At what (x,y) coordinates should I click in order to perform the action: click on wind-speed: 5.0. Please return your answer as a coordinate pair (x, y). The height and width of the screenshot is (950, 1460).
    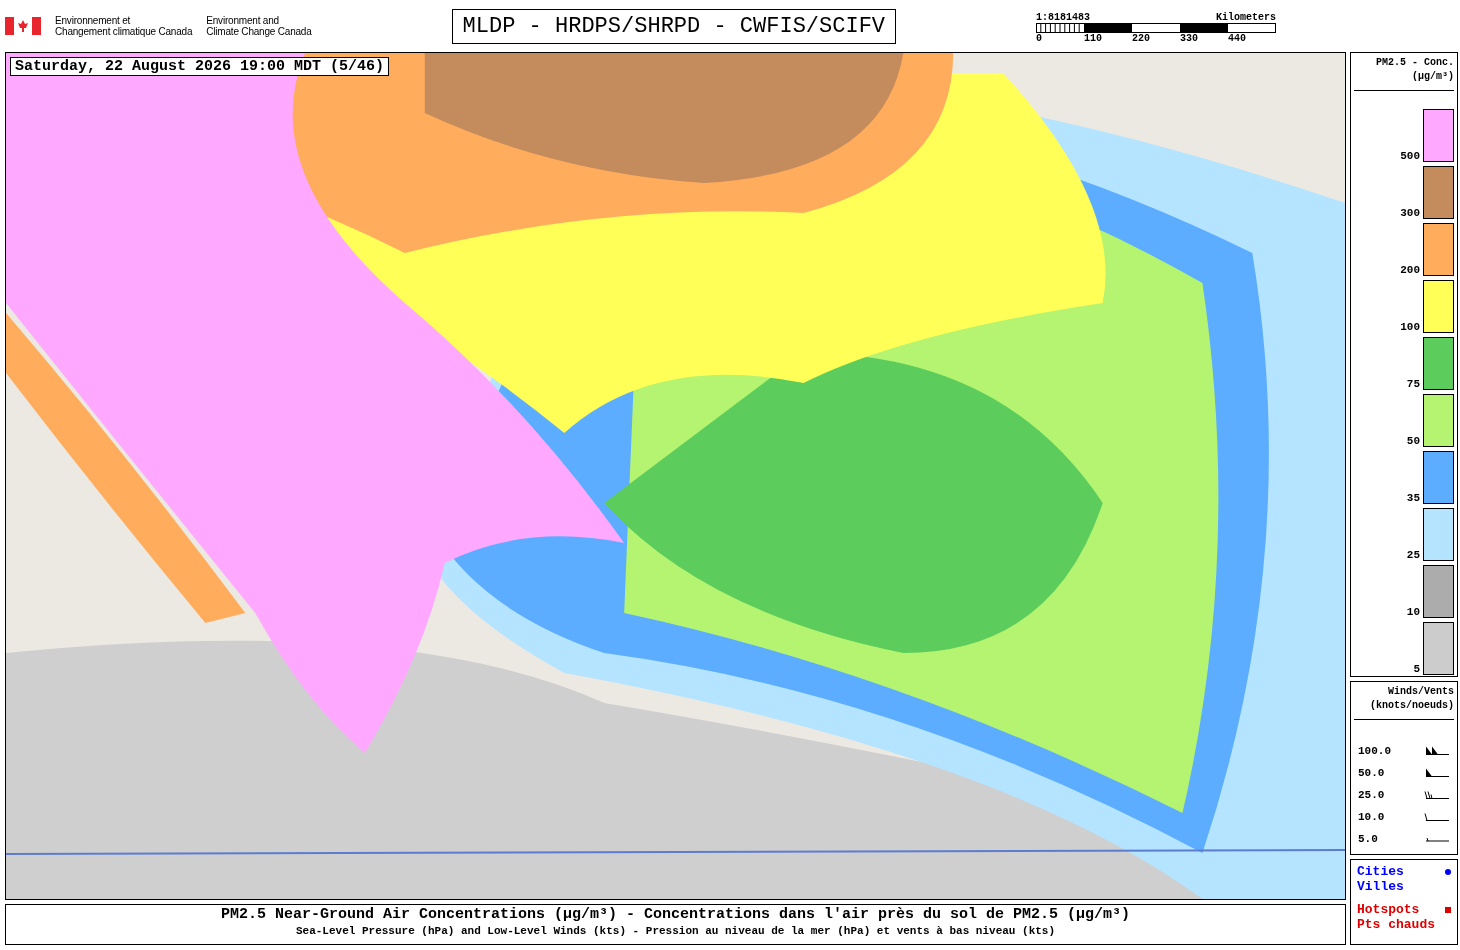
    Looking at the image, I should click on (1368, 839).